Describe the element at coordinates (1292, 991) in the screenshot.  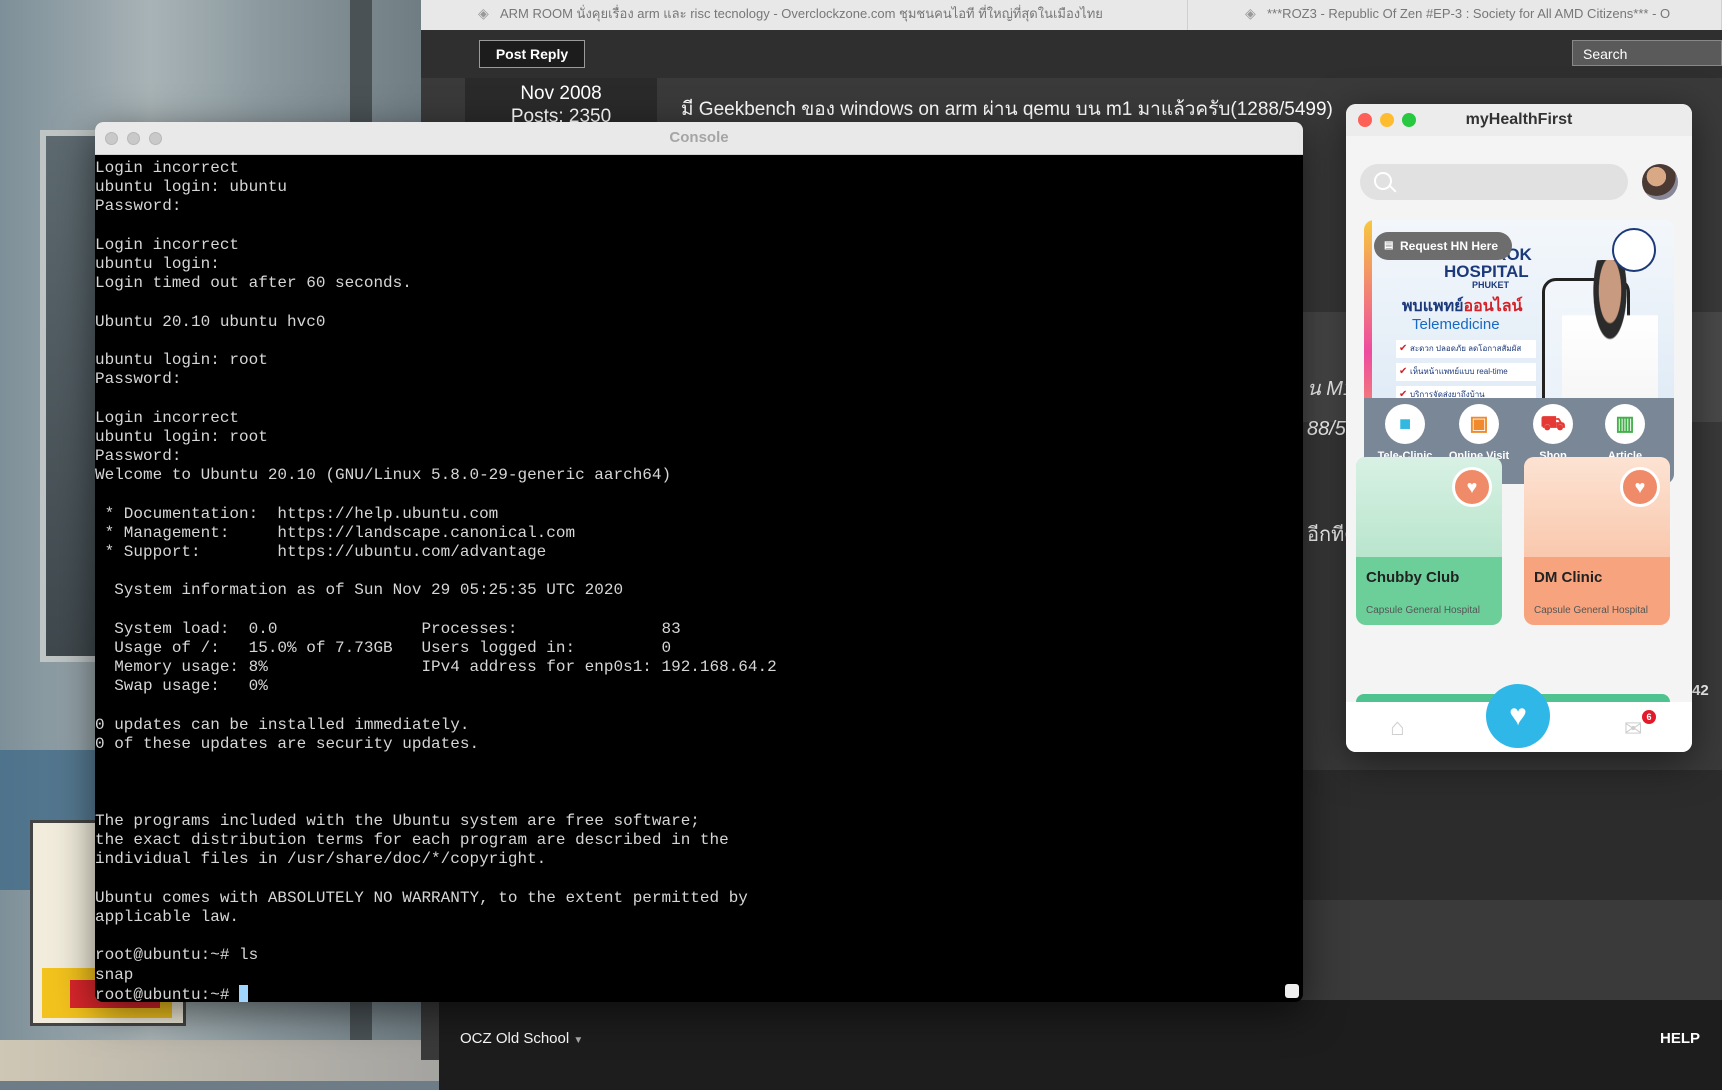
I see `resize-grip-icon` at that location.